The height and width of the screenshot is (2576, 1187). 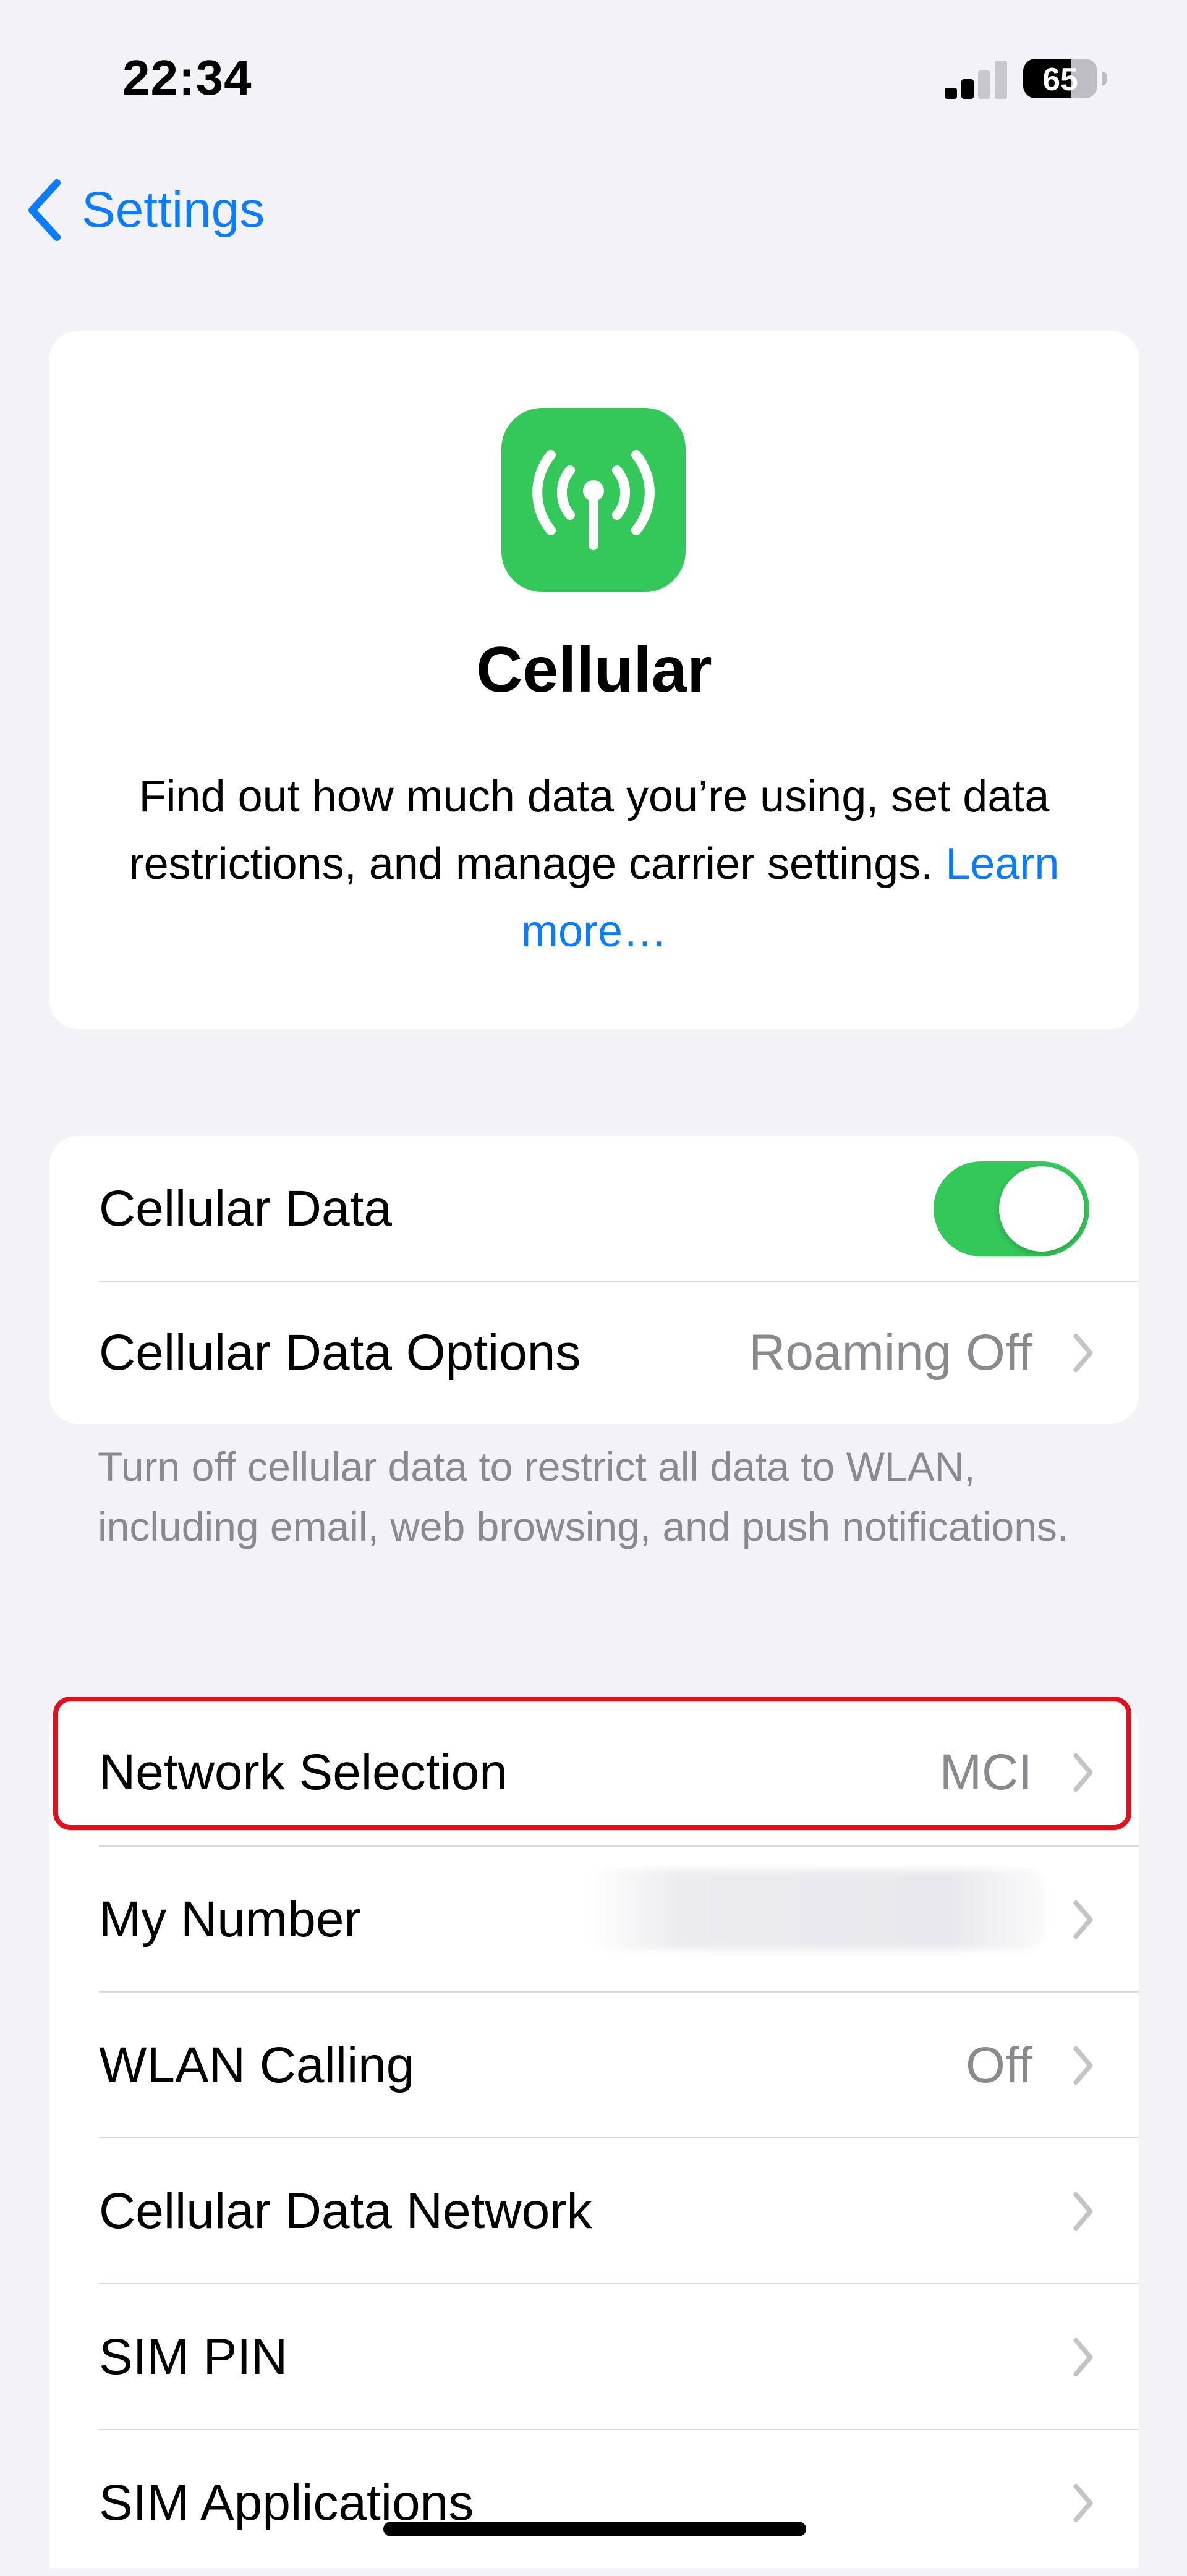 I want to click on antenna-icon, so click(x=593, y=500).